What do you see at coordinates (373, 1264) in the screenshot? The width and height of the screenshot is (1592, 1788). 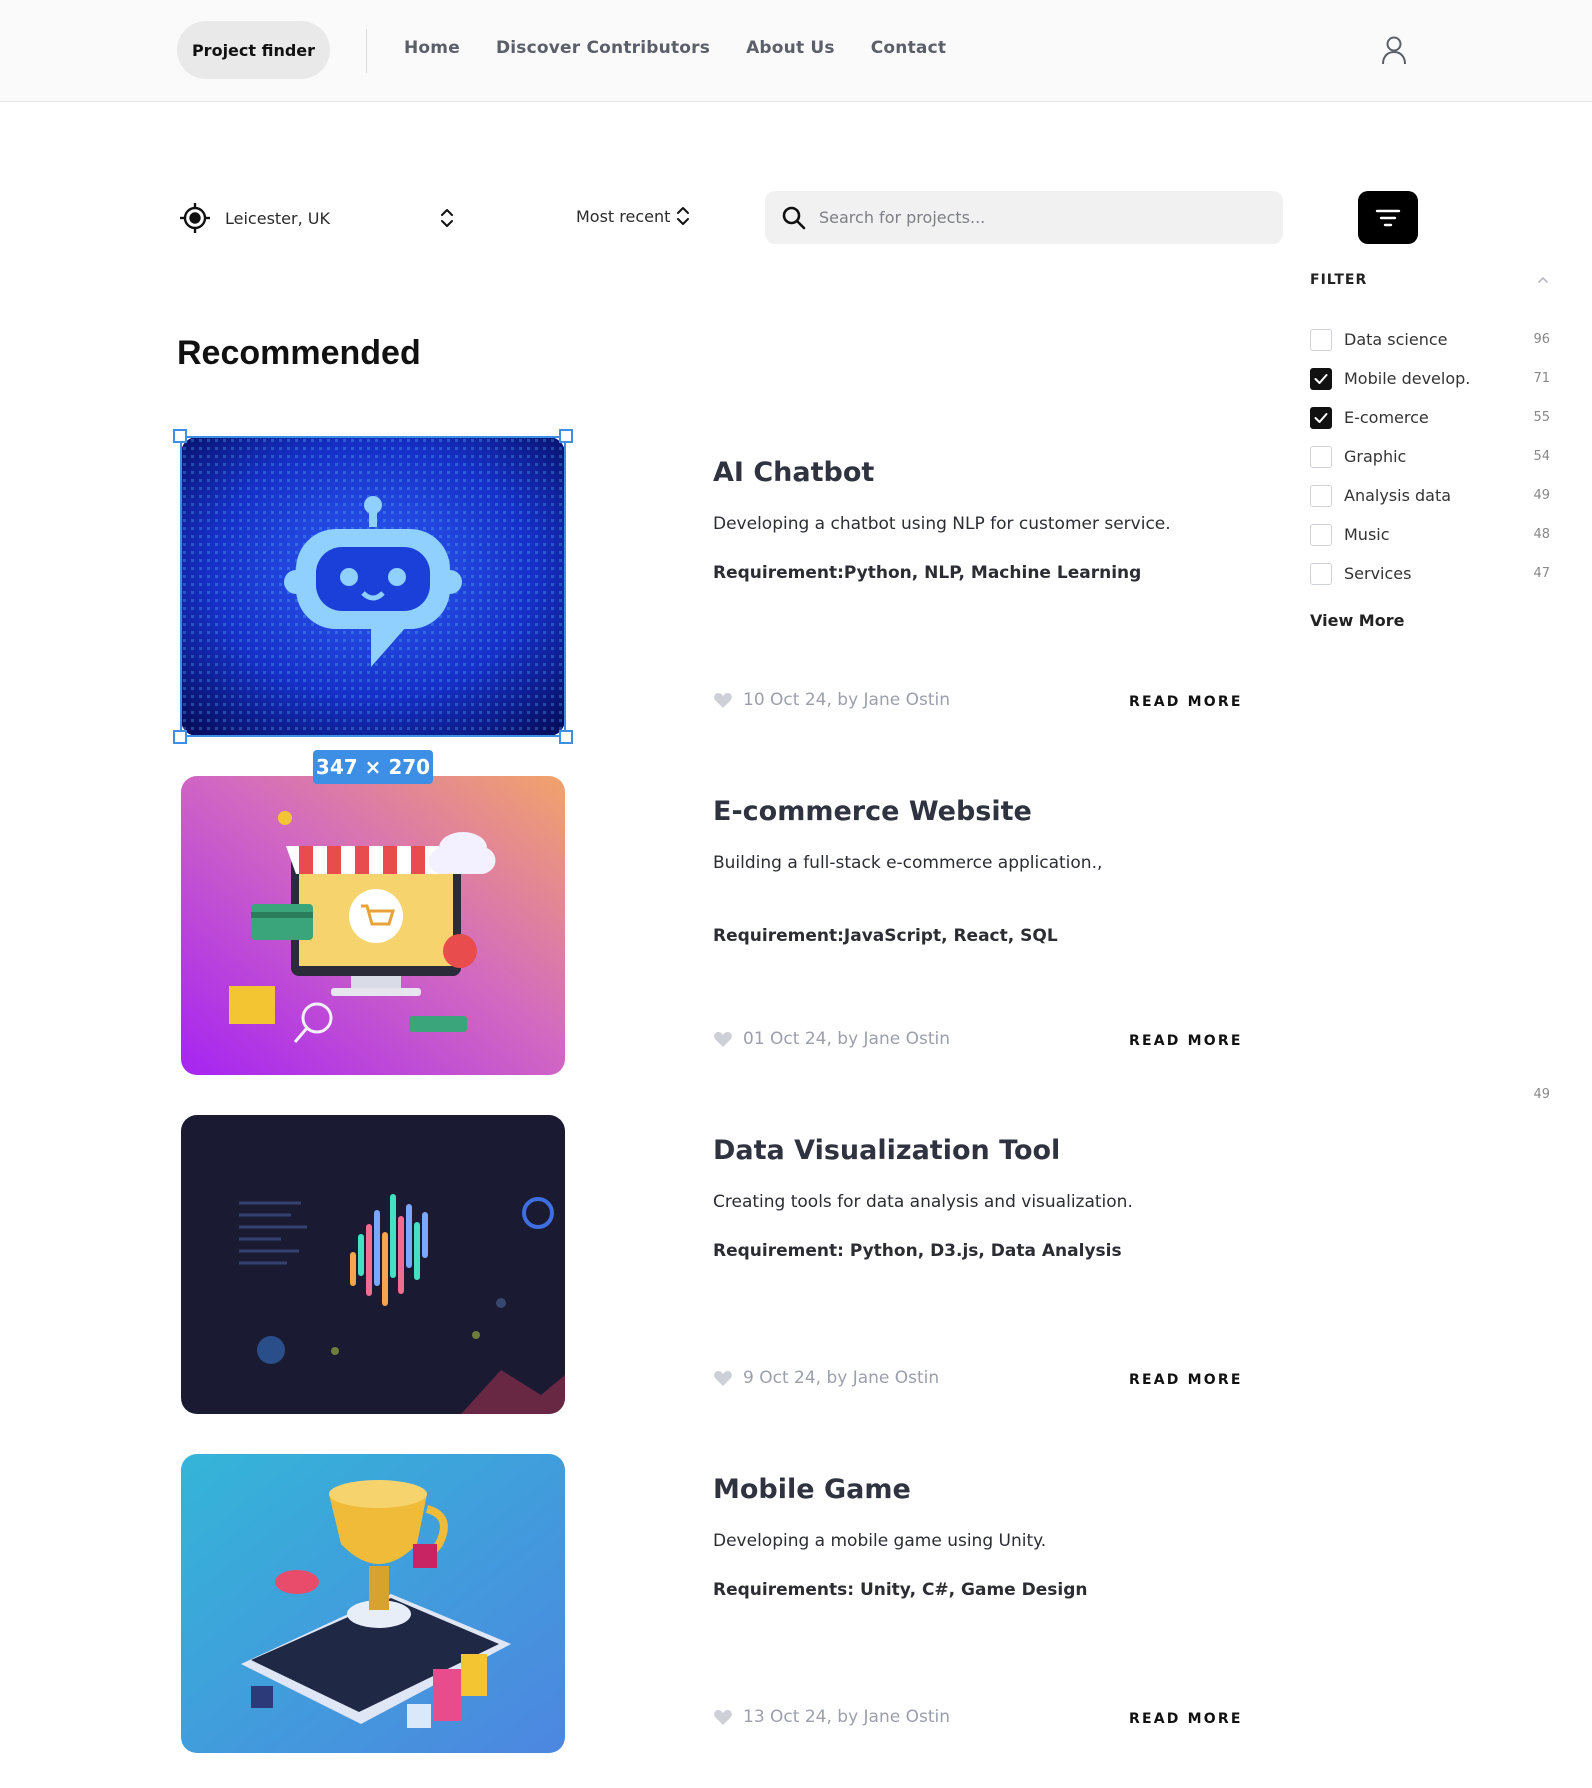 I see `data-visualization-image` at bounding box center [373, 1264].